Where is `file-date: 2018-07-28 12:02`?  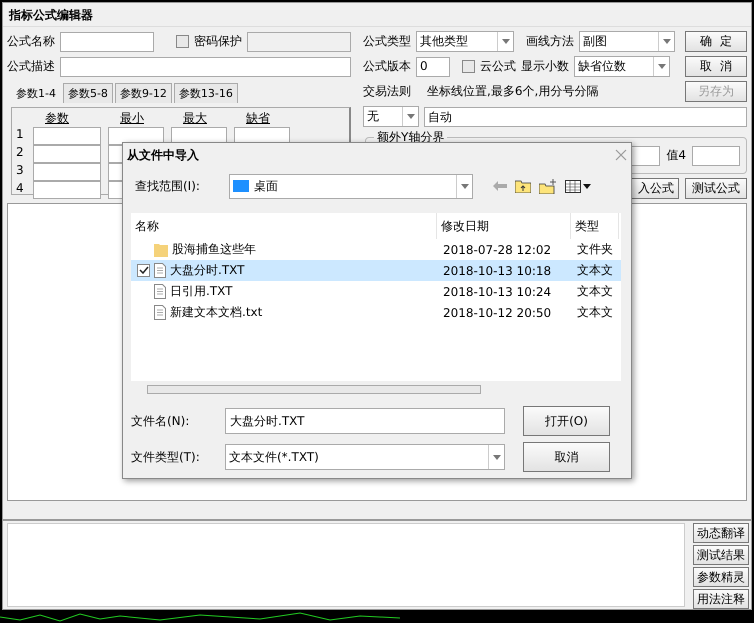 file-date: 2018-07-28 12:02 is located at coordinates (497, 249).